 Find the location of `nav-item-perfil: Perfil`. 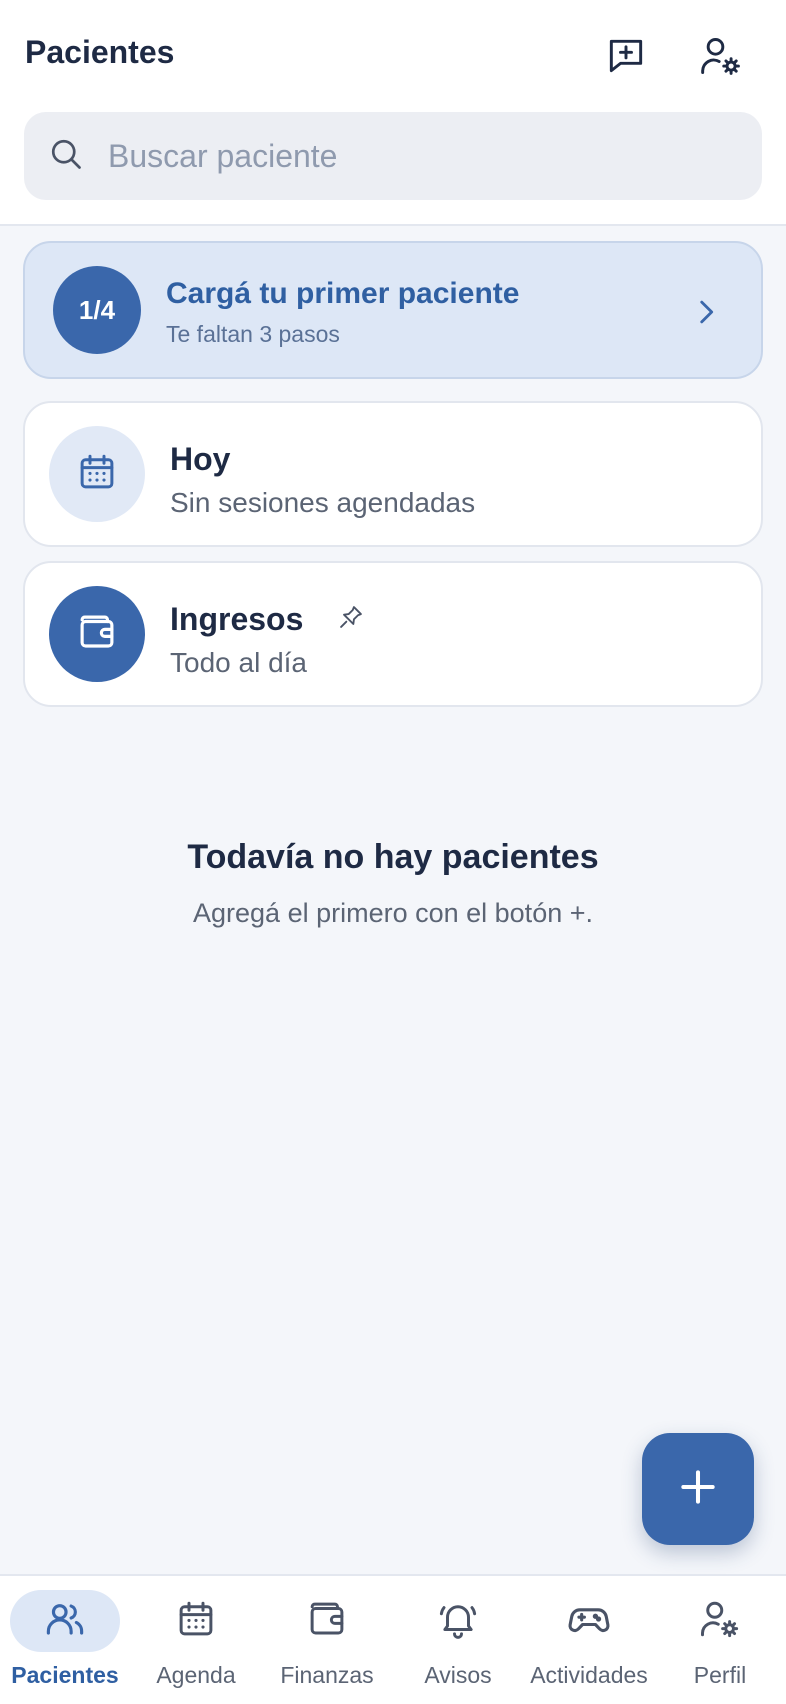

nav-item-perfil: Perfil is located at coordinates (720, 1645).